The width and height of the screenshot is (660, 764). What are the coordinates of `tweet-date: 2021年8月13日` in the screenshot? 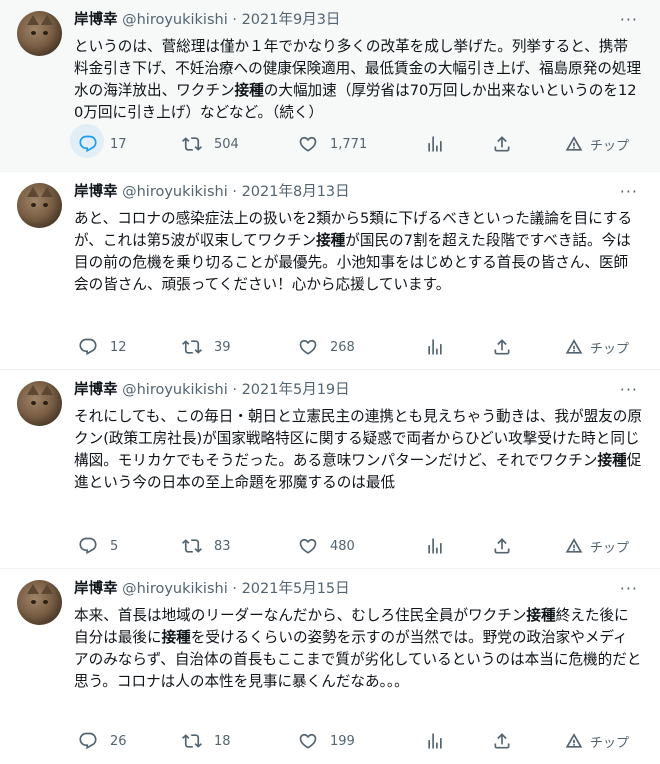 It's located at (296, 192).